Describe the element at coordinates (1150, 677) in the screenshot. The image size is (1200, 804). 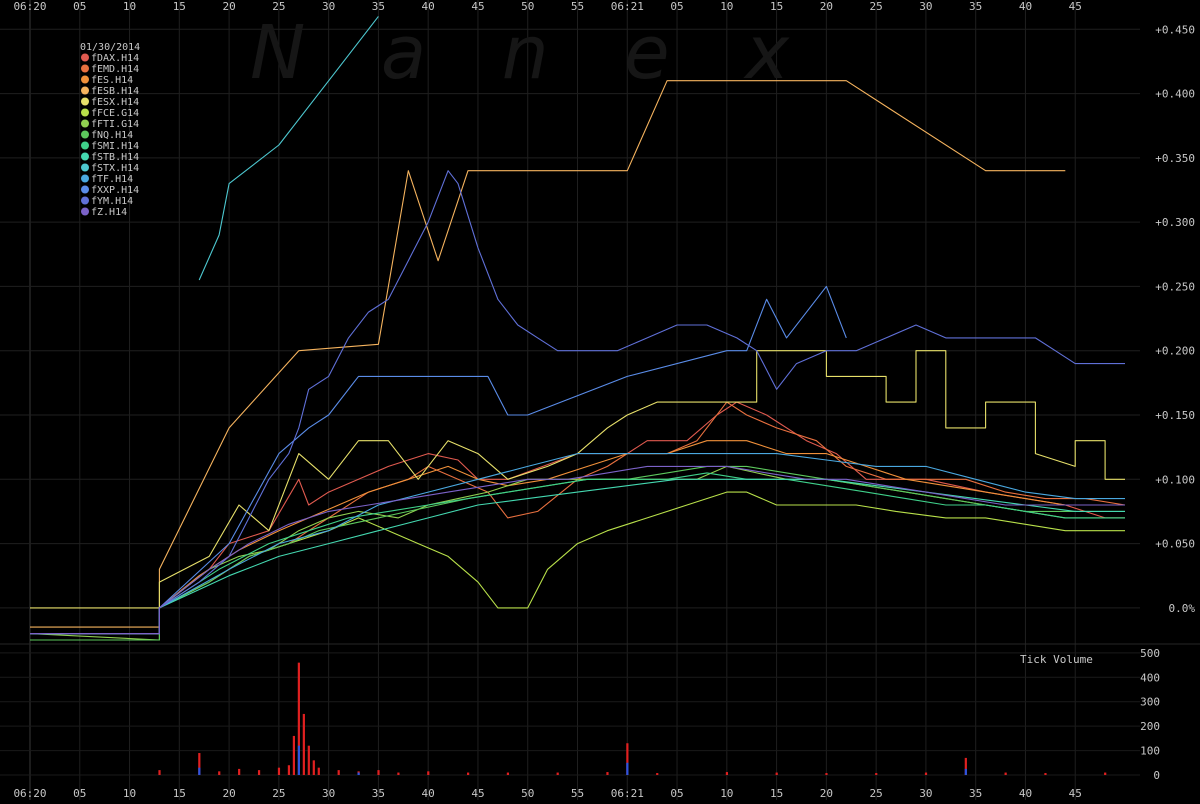
I see `volume-tick-label: 400` at that location.